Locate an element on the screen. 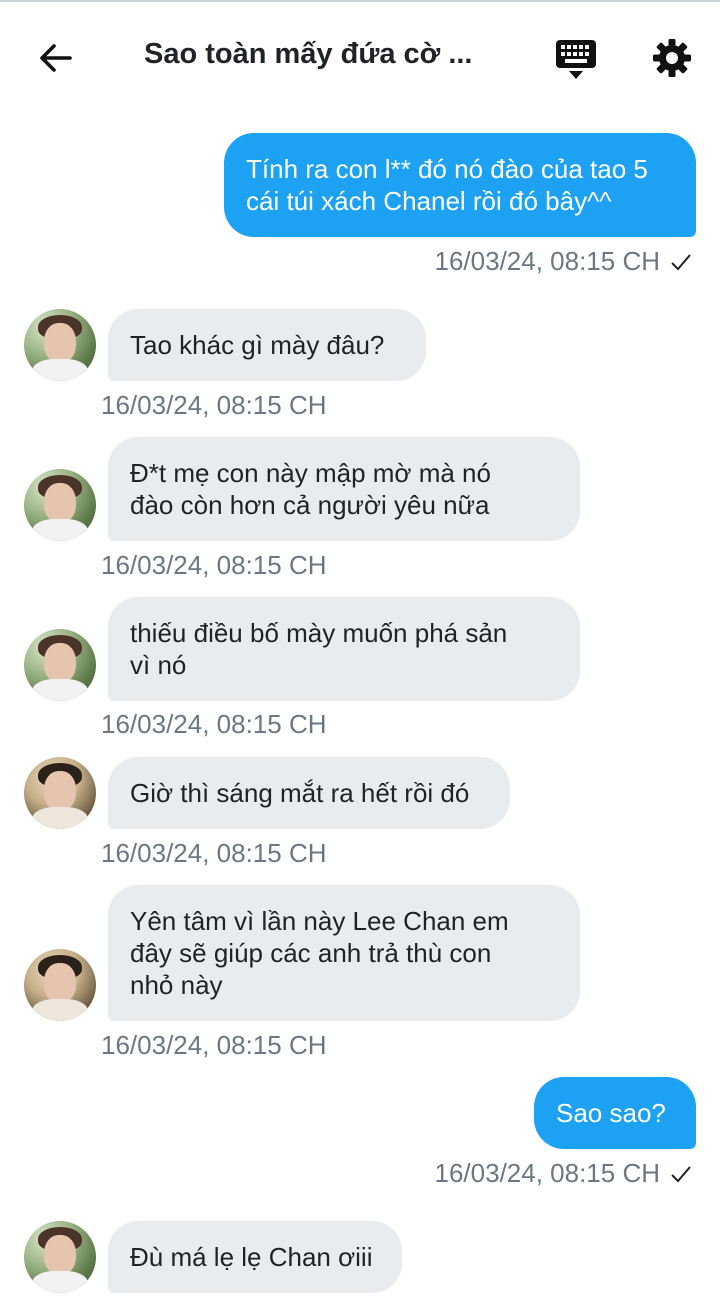 The height and width of the screenshot is (1299, 720). keyboard-icon is located at coordinates (576, 59).